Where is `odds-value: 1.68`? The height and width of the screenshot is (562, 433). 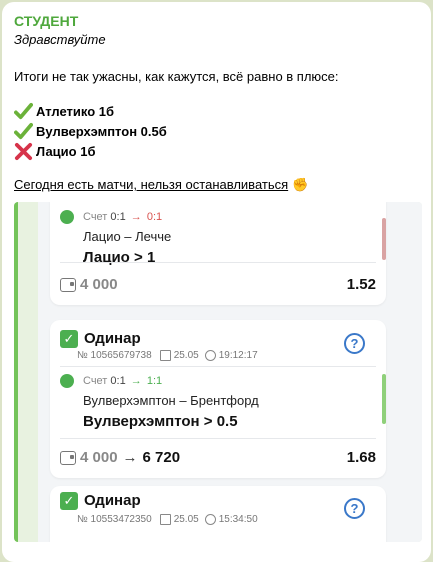
odds-value: 1.68 is located at coordinates (361, 457).